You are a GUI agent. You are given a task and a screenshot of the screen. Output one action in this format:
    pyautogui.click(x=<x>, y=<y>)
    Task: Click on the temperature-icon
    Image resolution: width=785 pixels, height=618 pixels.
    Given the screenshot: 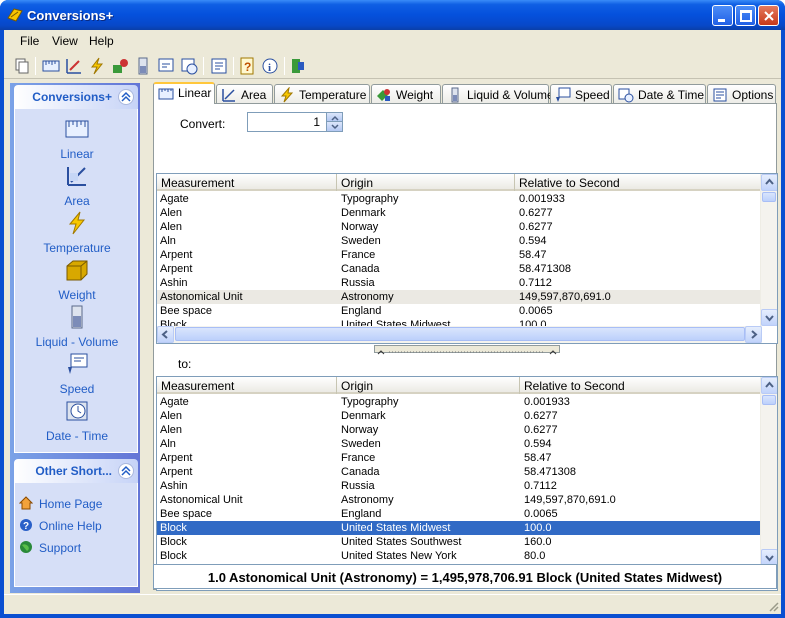 What is the action you would take?
    pyautogui.click(x=97, y=66)
    